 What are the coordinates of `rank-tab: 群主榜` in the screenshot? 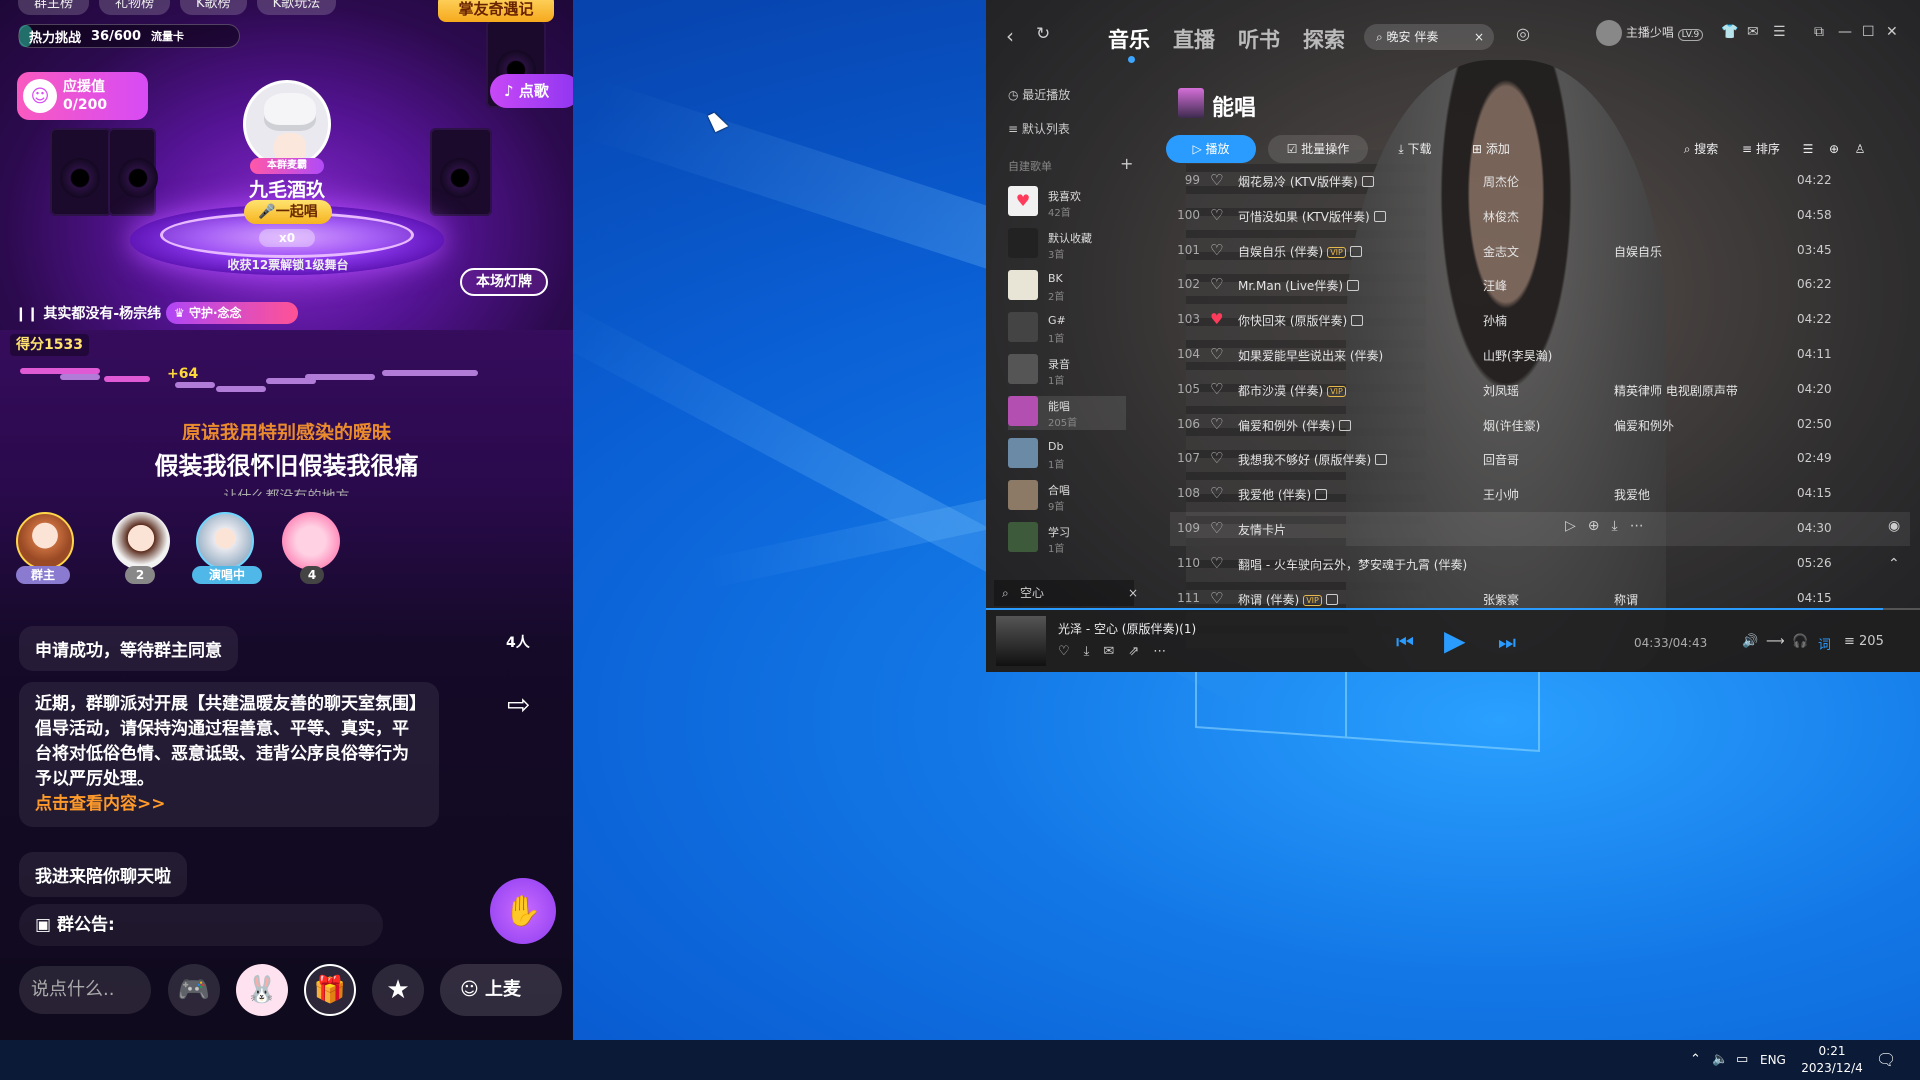 It's located at (54, 7).